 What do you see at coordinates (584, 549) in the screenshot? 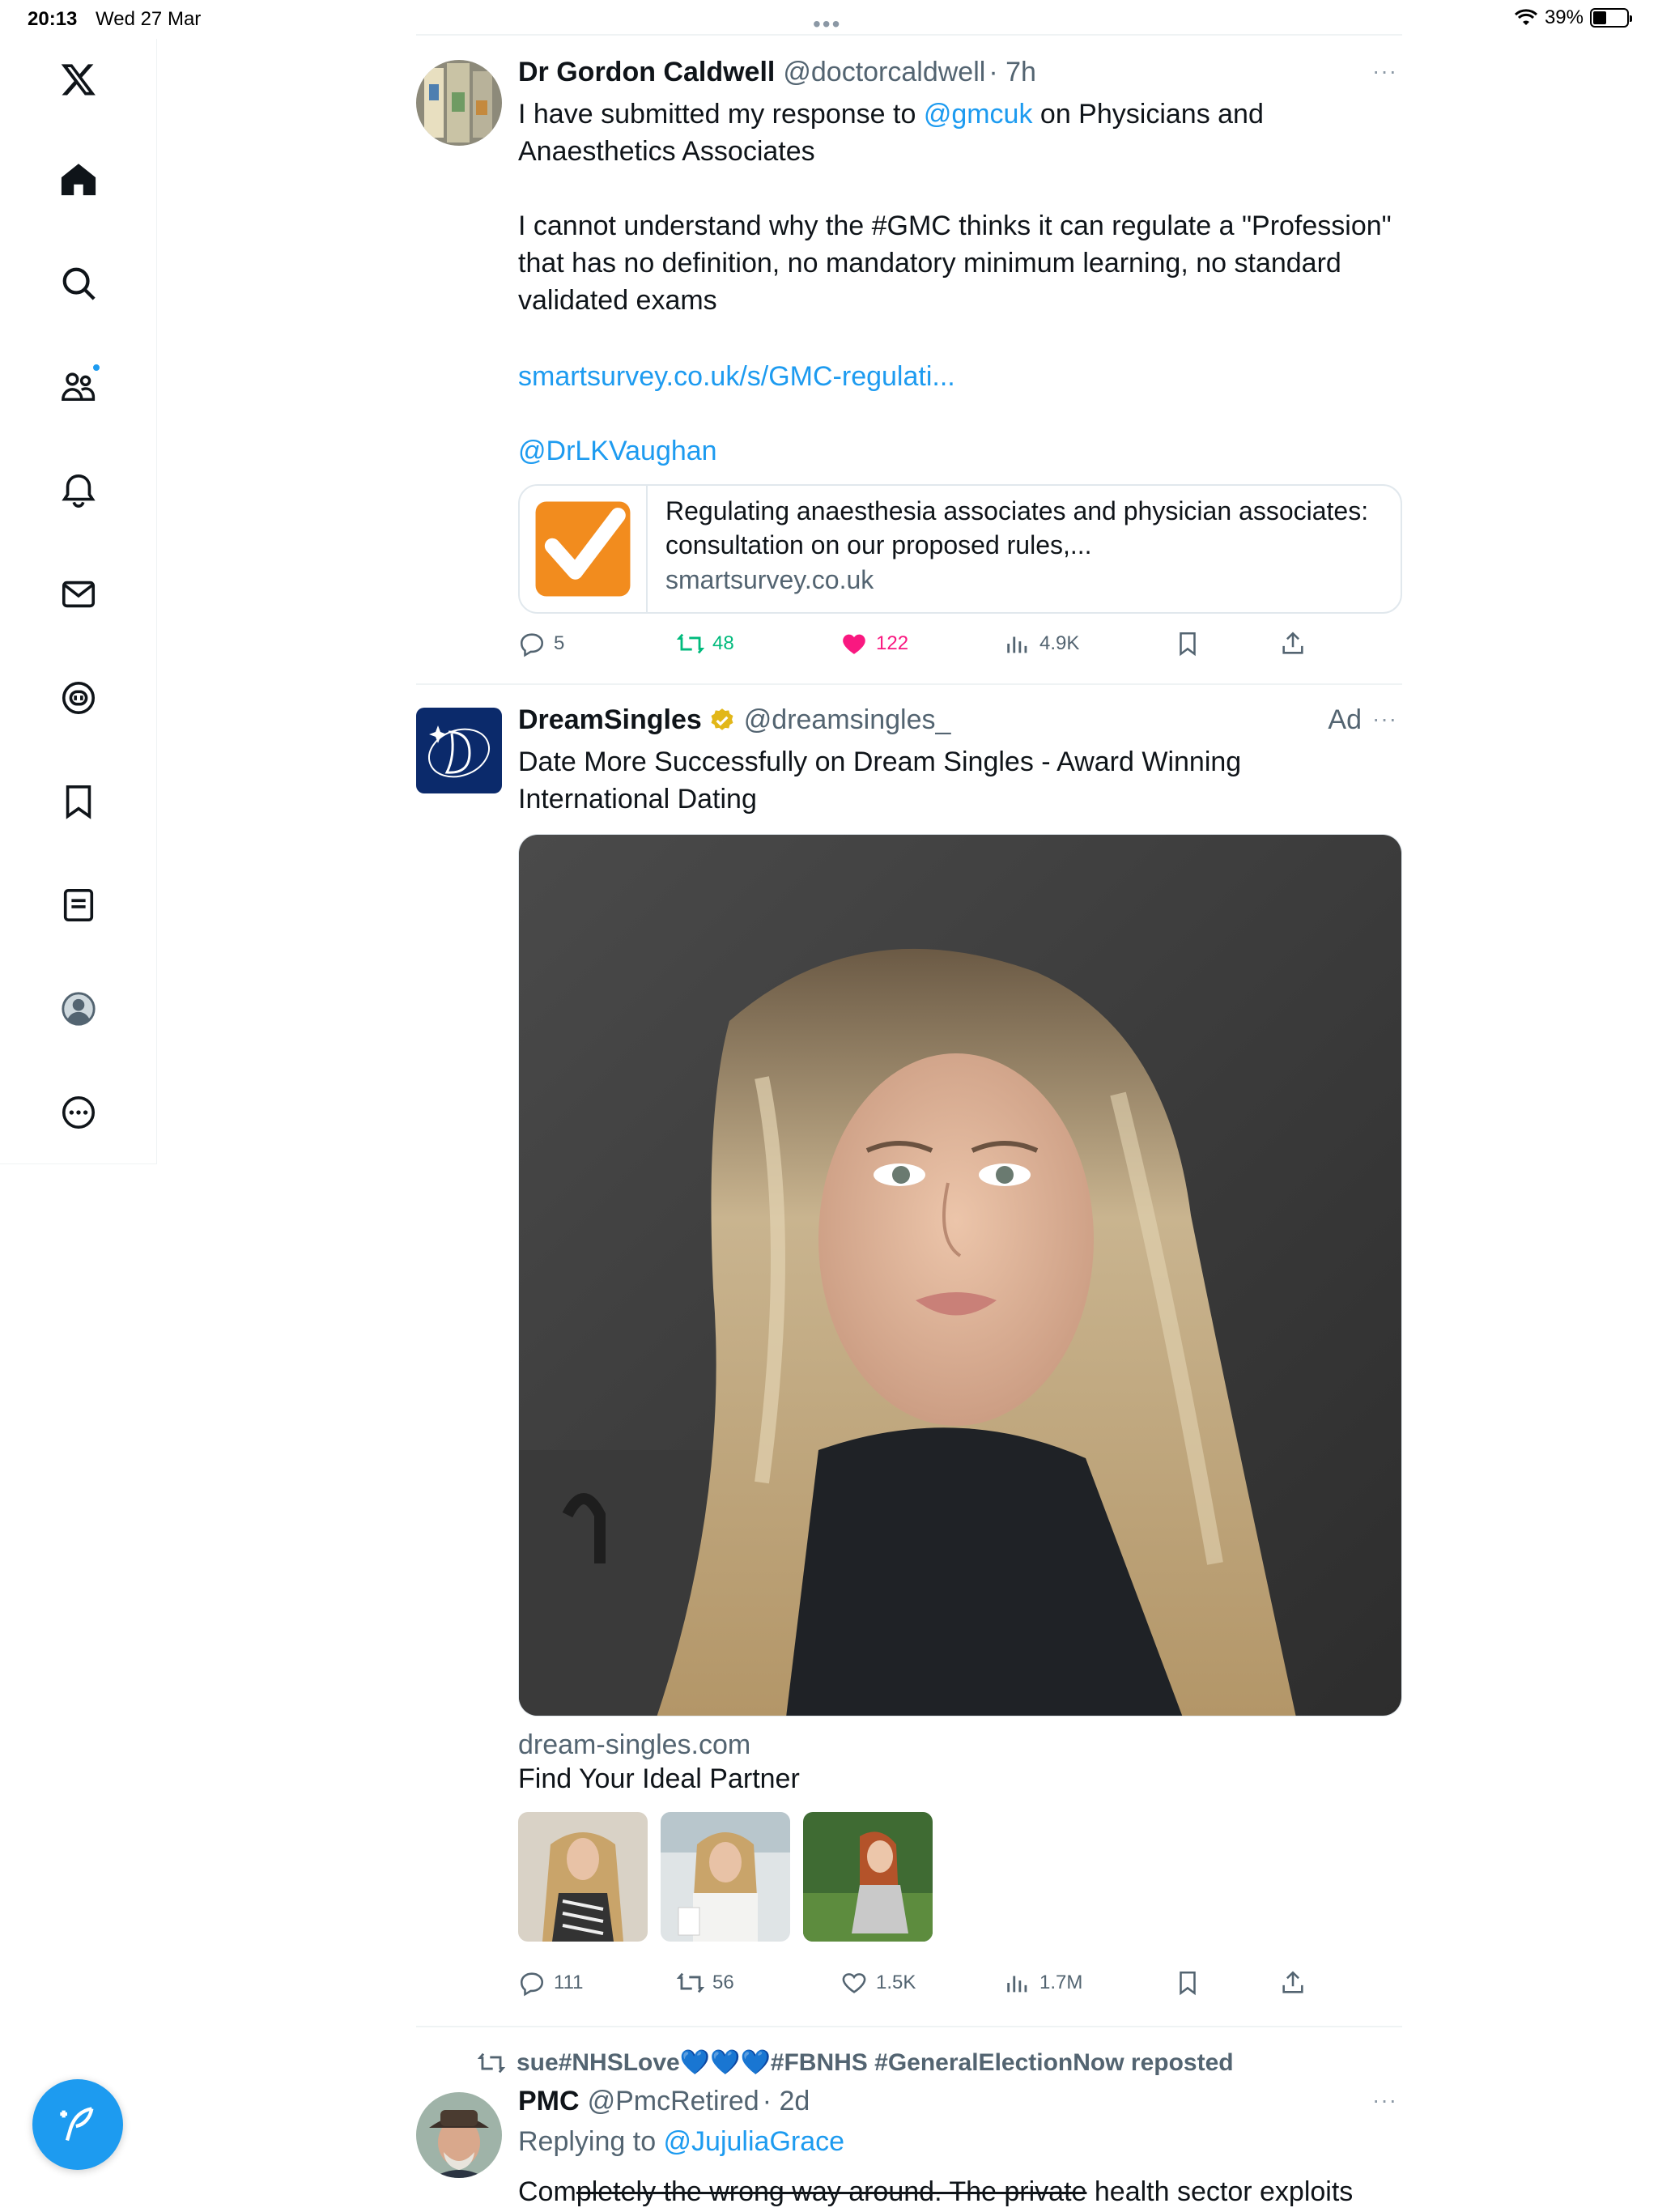
I see `survey-checkmark-icon` at bounding box center [584, 549].